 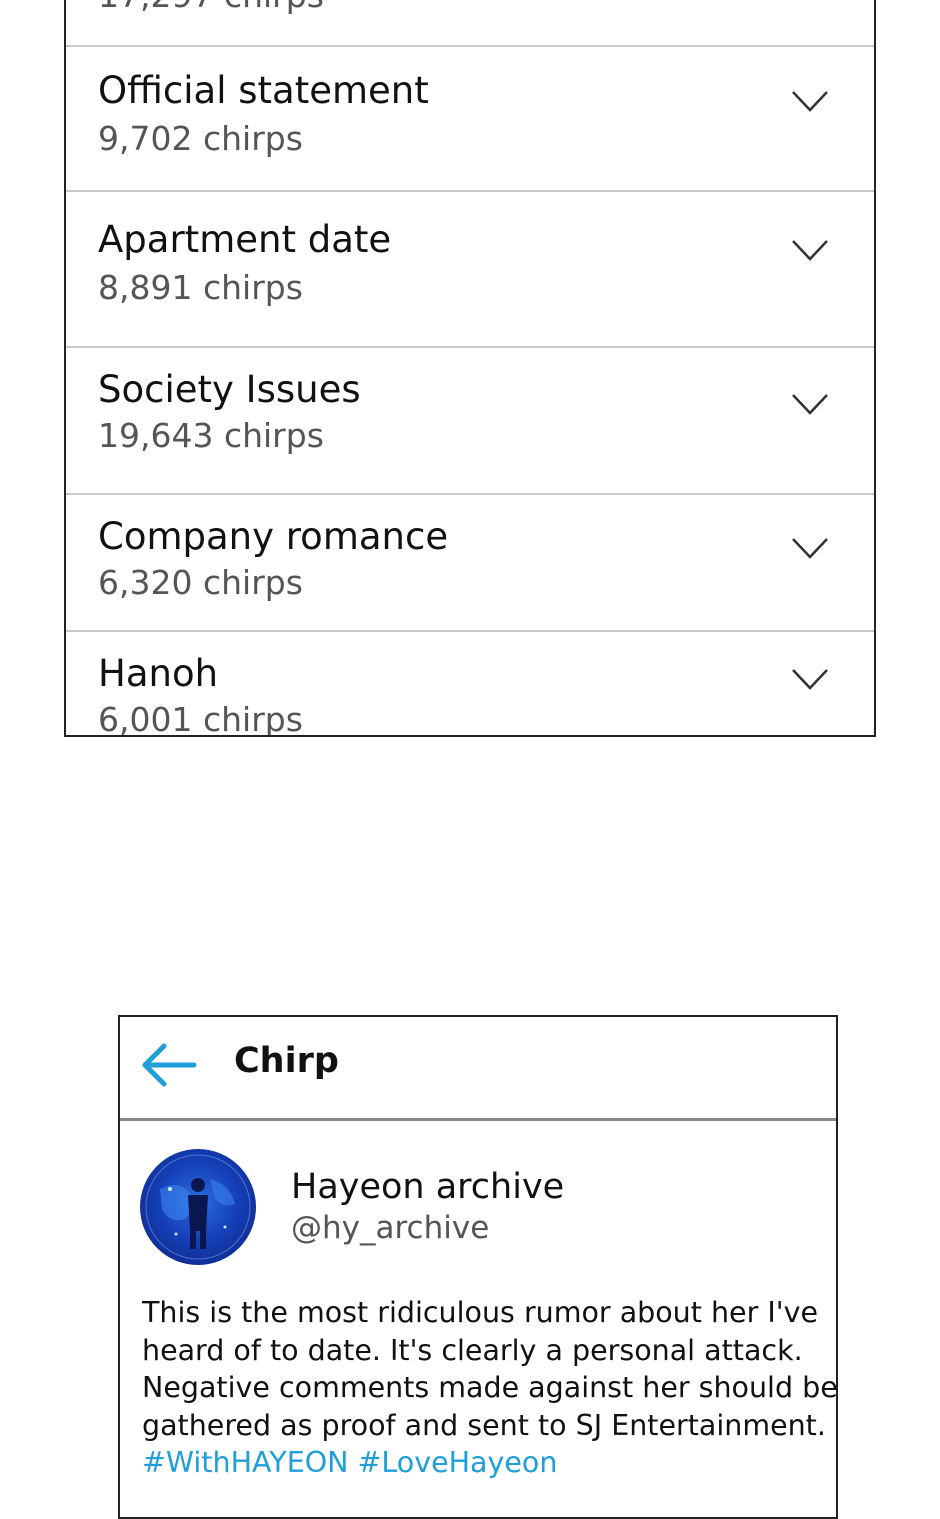 What do you see at coordinates (211, 435) in the screenshot?
I see `trend-item-count: 19,643 chirps` at bounding box center [211, 435].